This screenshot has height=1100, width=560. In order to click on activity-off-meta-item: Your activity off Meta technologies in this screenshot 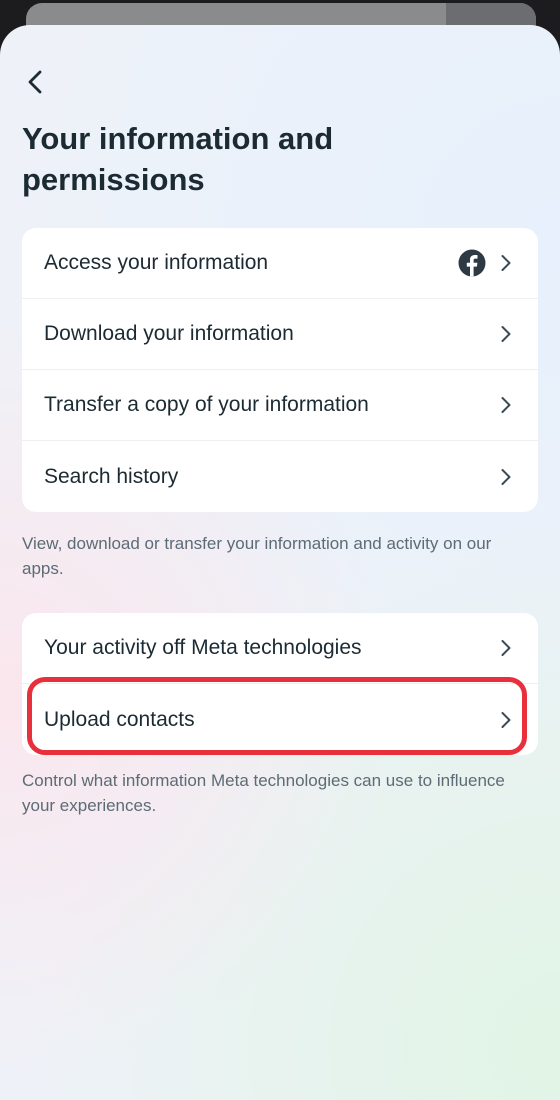, I will do `click(280, 648)`.